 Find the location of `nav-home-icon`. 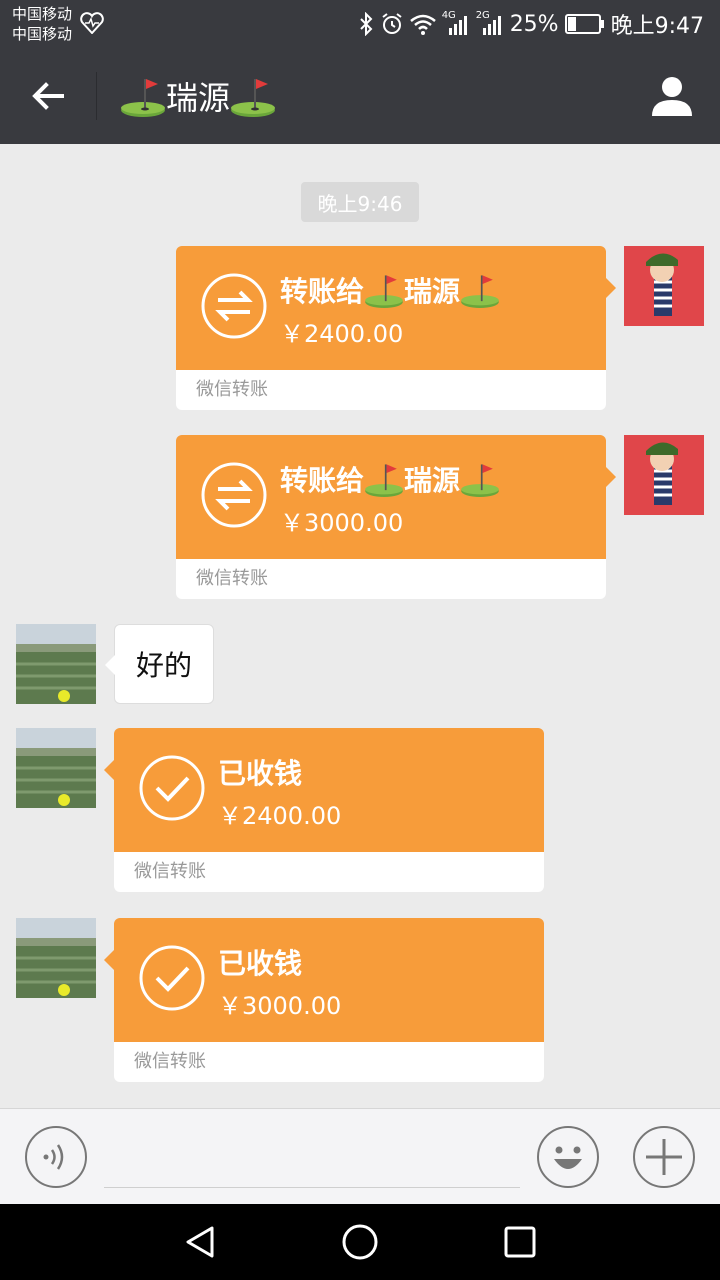

nav-home-icon is located at coordinates (360, 1242).